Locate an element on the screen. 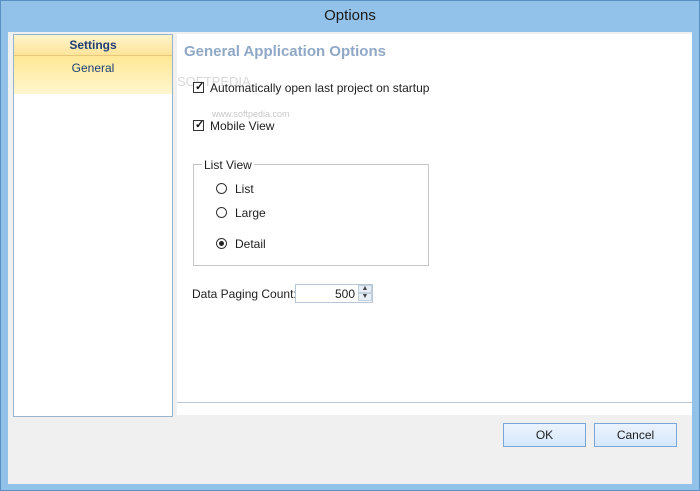  paging-count-stepper: 500 ▲ ▼ is located at coordinates (334, 293).